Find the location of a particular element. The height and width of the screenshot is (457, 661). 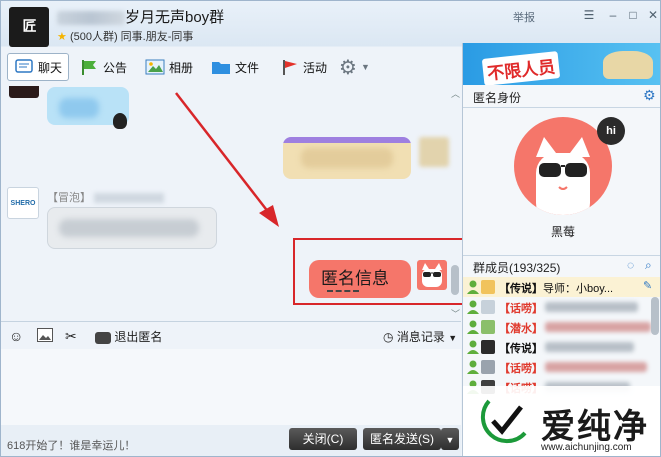

member-role: 【潜水】 is located at coordinates (521, 329).